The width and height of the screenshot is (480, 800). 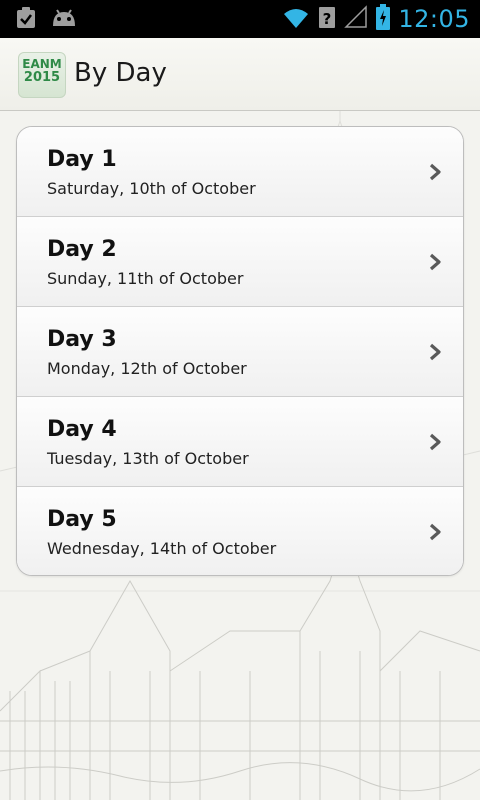 What do you see at coordinates (145, 278) in the screenshot?
I see `day-date: Sunday, 11th of October` at bounding box center [145, 278].